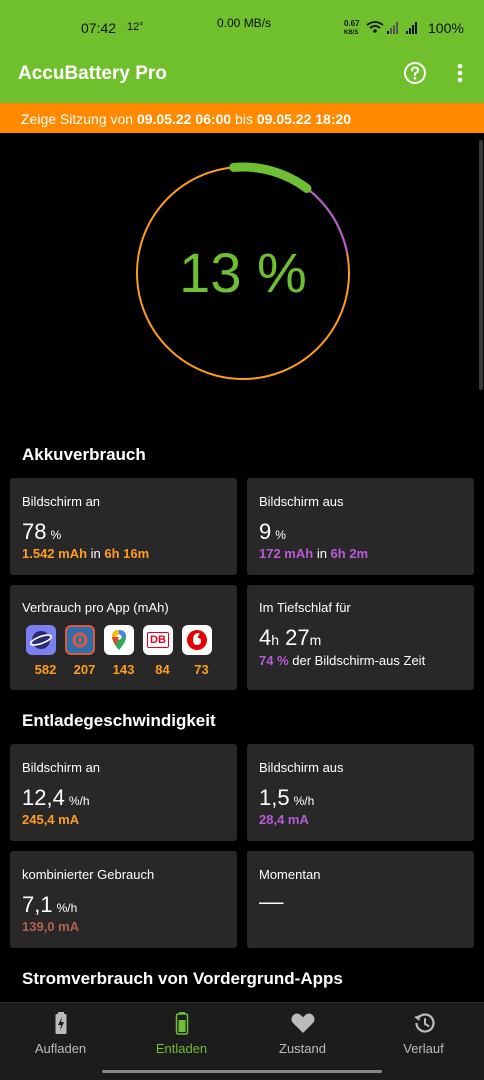 Image resolution: width=484 pixels, height=1080 pixels. Describe the element at coordinates (302, 1023) in the screenshot. I see `heart-icon` at that location.